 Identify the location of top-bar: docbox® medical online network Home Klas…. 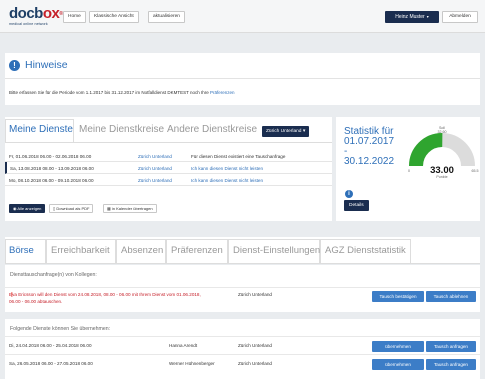
(242, 16).